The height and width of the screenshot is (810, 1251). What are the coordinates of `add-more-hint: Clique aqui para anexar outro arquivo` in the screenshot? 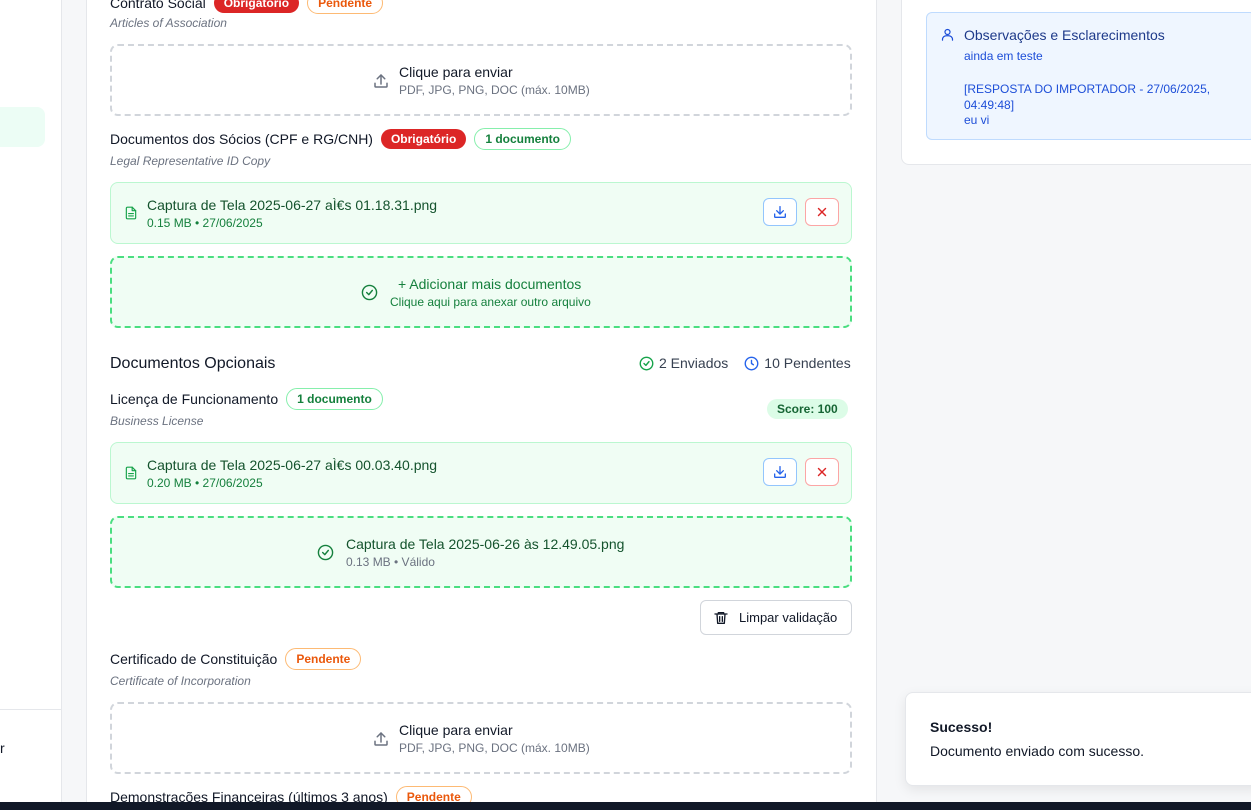 It's located at (490, 302).